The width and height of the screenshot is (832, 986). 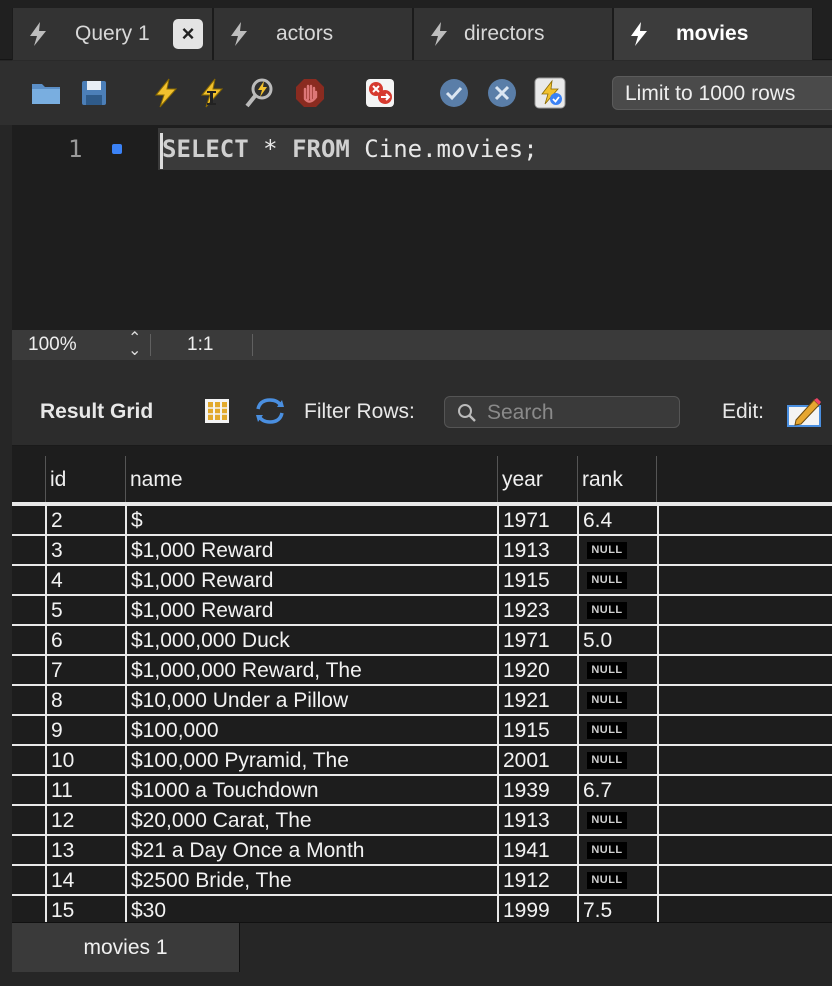 What do you see at coordinates (311, 671) in the screenshot?
I see `cell-name: $1,000,000 Reward, The` at bounding box center [311, 671].